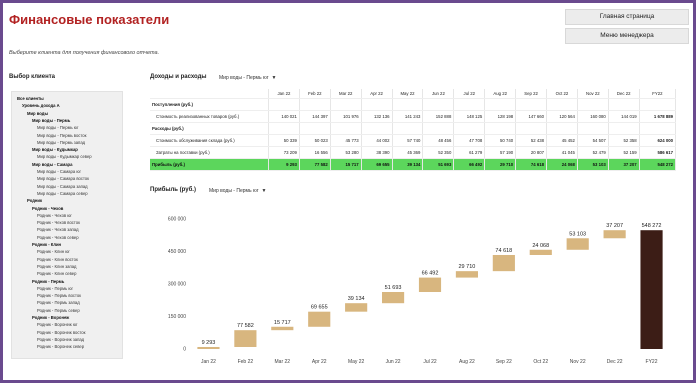 The width and height of the screenshot is (696, 383). What do you see at coordinates (284, 94) in the screenshot?
I see `table-column-header: Jan 22` at bounding box center [284, 94].